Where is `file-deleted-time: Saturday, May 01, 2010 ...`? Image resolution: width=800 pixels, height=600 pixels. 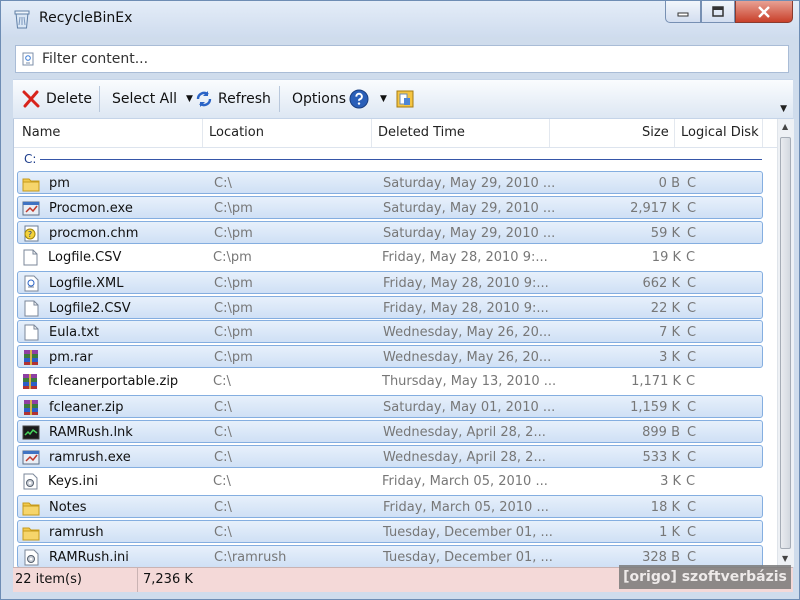 file-deleted-time: Saturday, May 01, 2010 ... is located at coordinates (469, 408).